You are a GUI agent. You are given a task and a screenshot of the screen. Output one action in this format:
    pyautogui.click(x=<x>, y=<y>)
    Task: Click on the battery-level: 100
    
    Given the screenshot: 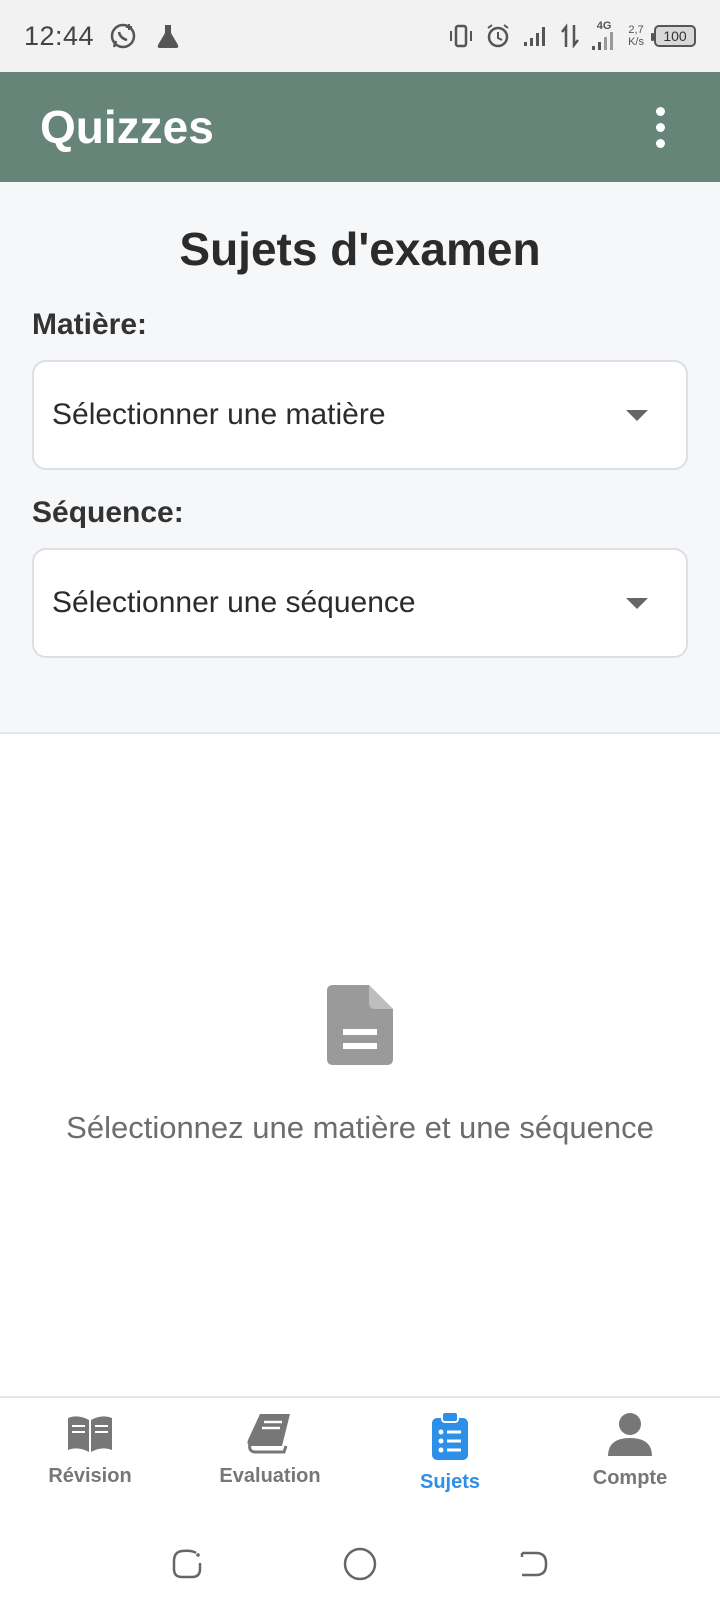 What is the action you would take?
    pyautogui.click(x=675, y=36)
    